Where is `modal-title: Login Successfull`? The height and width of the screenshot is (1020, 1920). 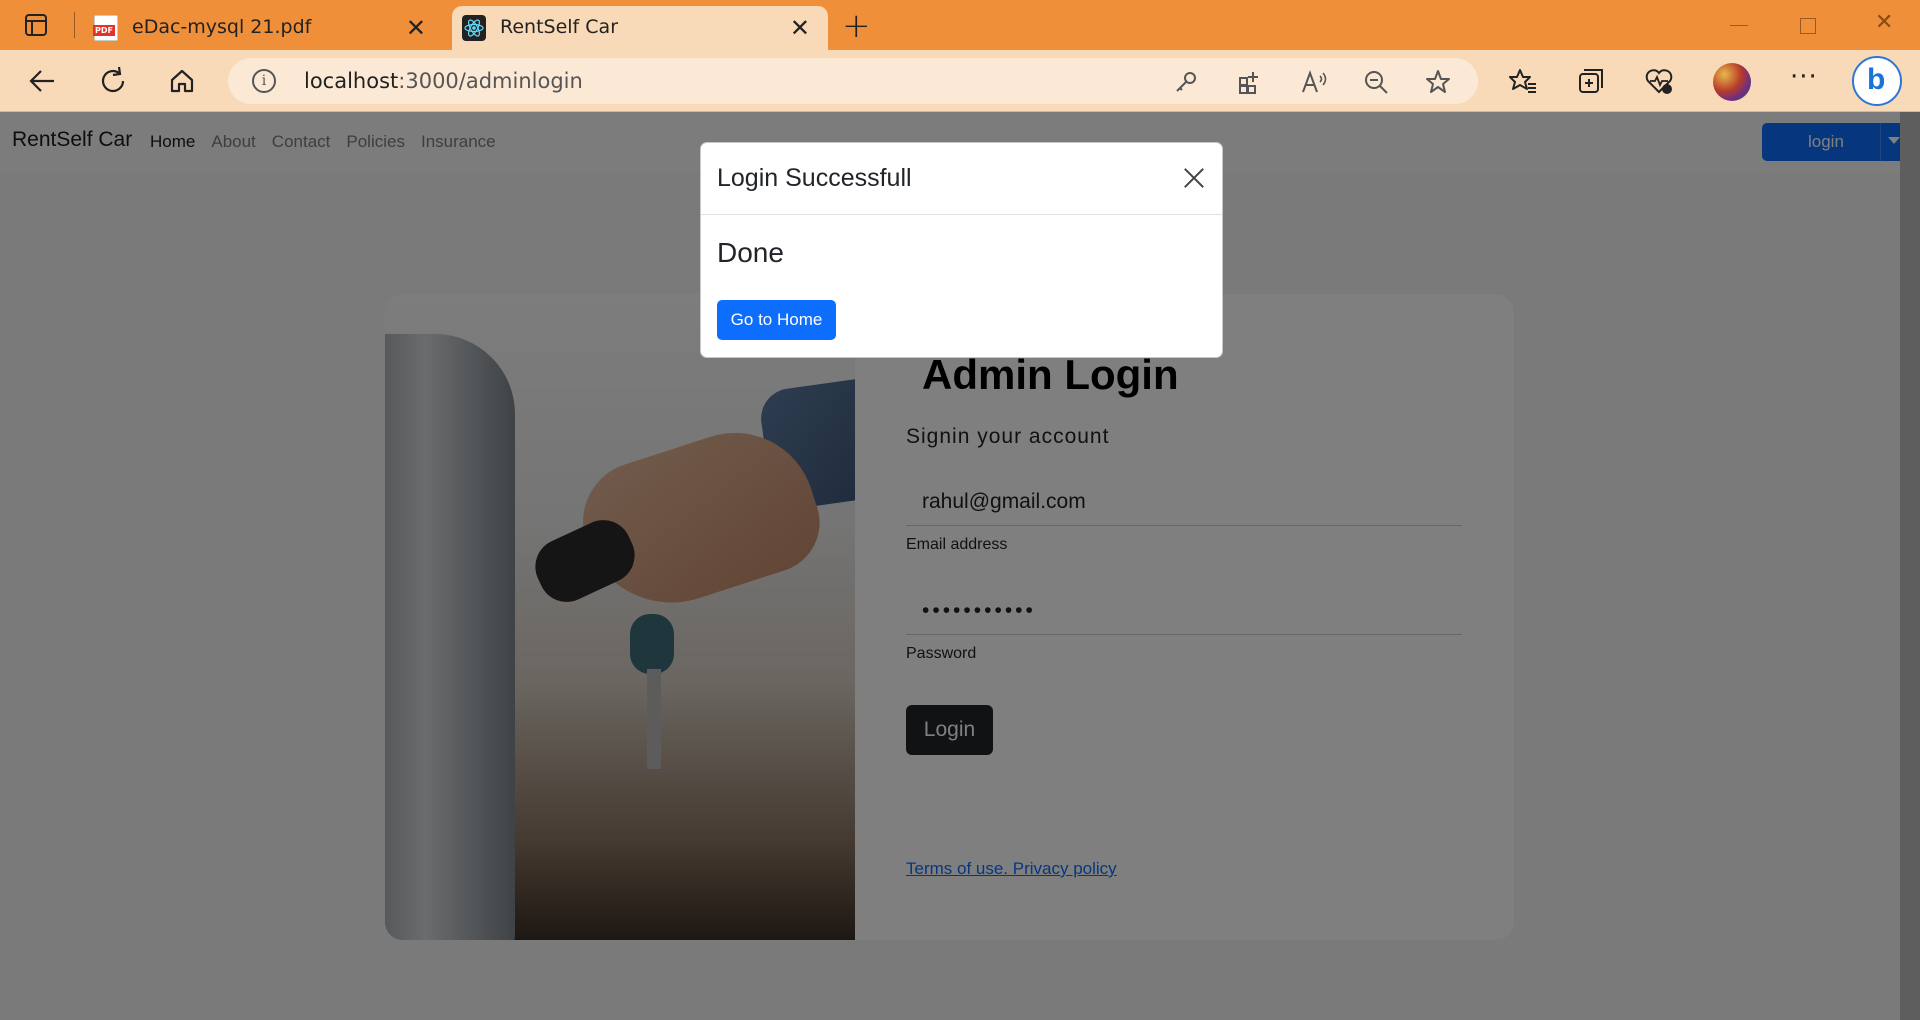 modal-title: Login Successfull is located at coordinates (814, 178).